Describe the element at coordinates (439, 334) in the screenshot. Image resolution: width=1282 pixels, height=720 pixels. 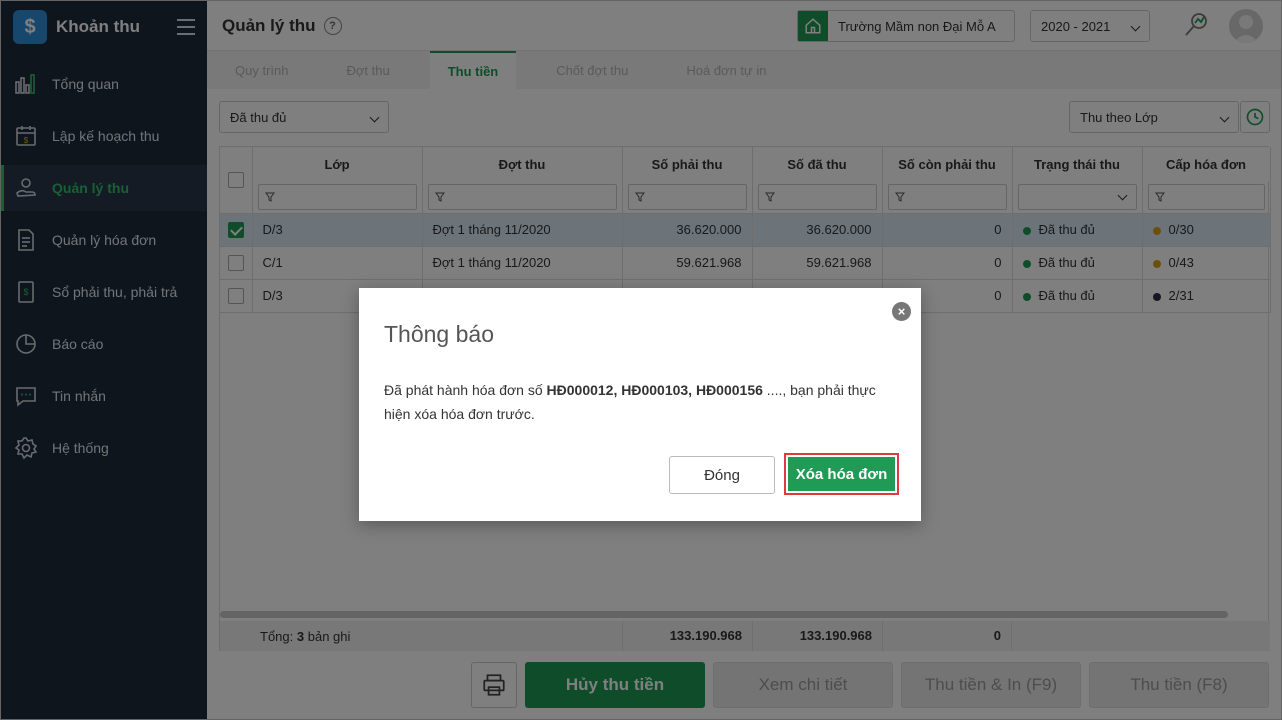
I see `dialog-title: Thông báo` at that location.